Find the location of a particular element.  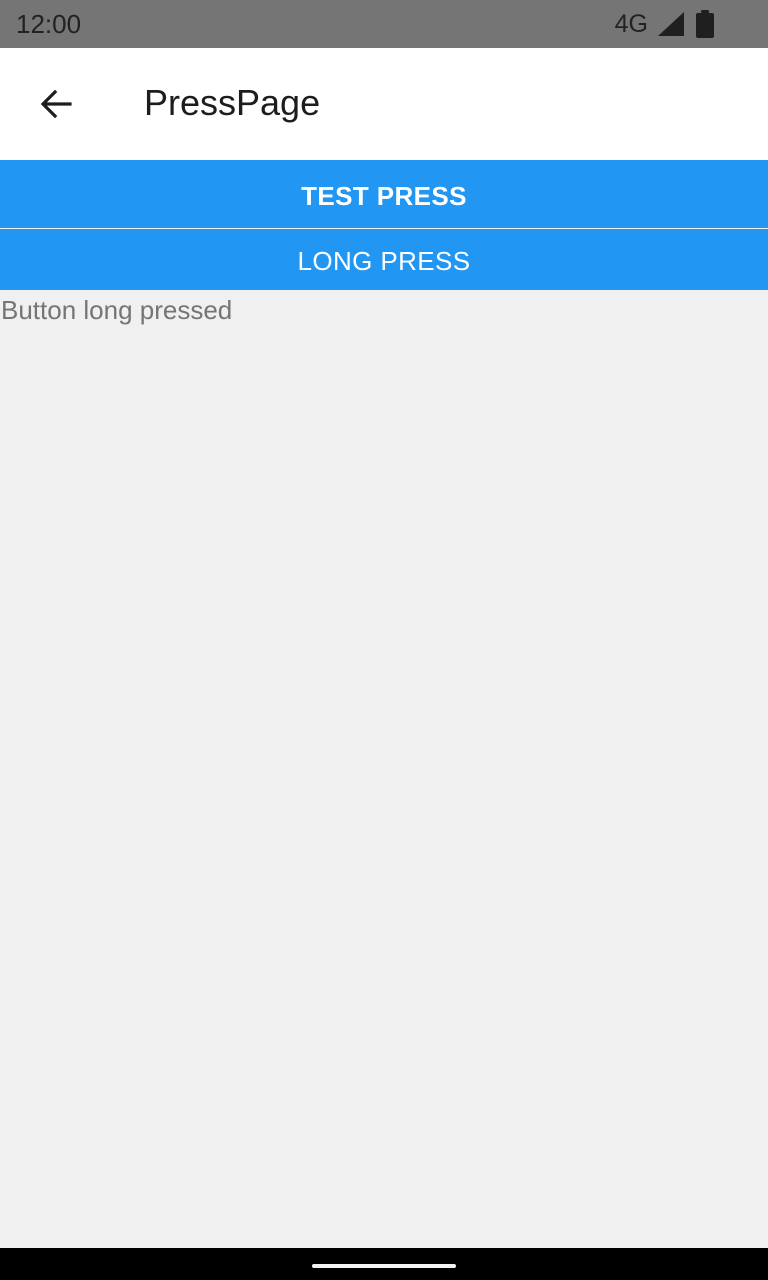

home-indicator is located at coordinates (384, 1266).